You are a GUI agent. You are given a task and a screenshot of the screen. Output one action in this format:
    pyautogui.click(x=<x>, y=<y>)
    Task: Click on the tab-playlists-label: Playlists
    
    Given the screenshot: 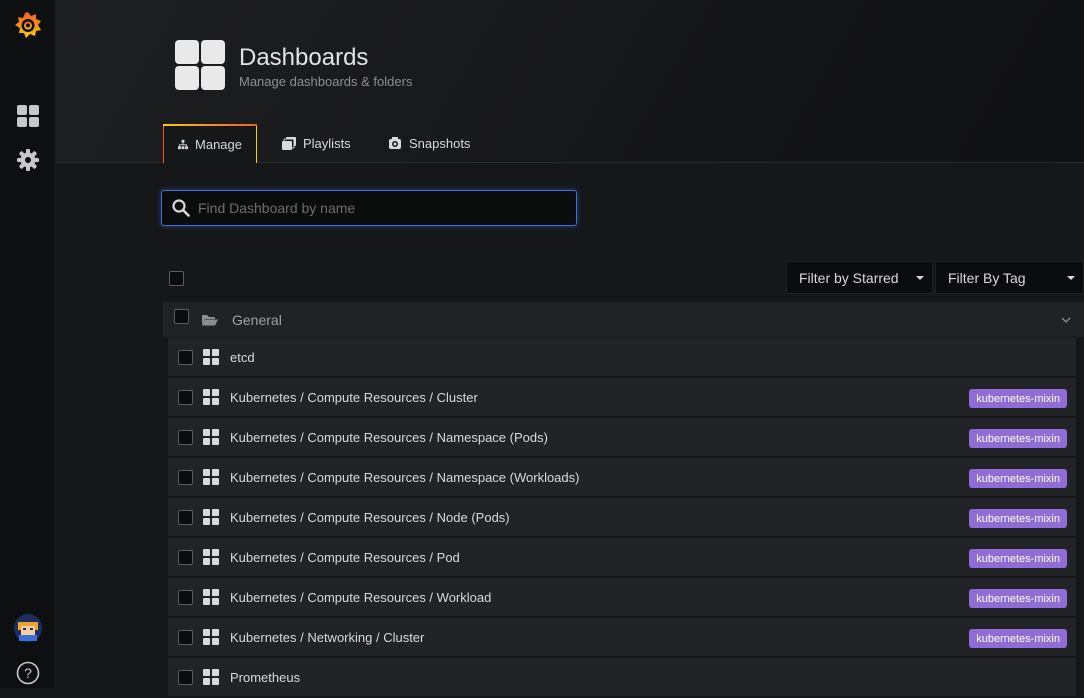 What is the action you would take?
    pyautogui.click(x=327, y=143)
    